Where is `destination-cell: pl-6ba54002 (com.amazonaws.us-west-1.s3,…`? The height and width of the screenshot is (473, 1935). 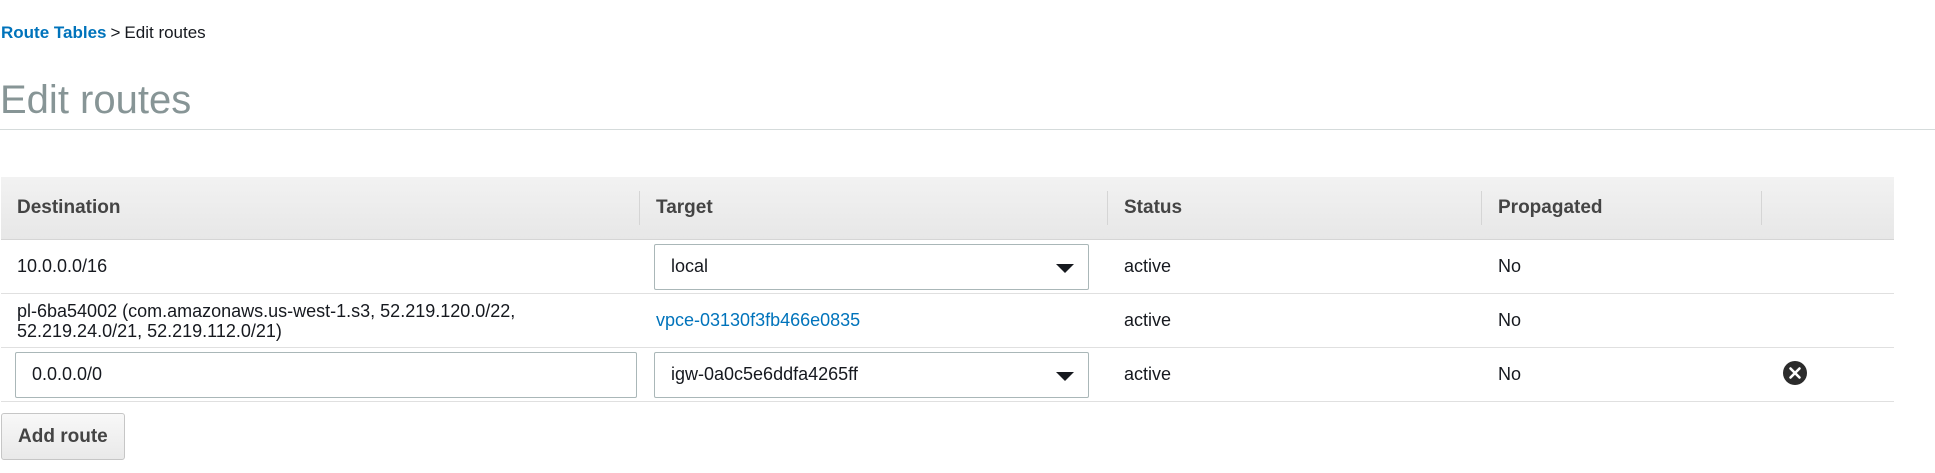
destination-cell: pl-6ba54002 (com.amazonaws.us-west-1.s3,… is located at coordinates (320, 320).